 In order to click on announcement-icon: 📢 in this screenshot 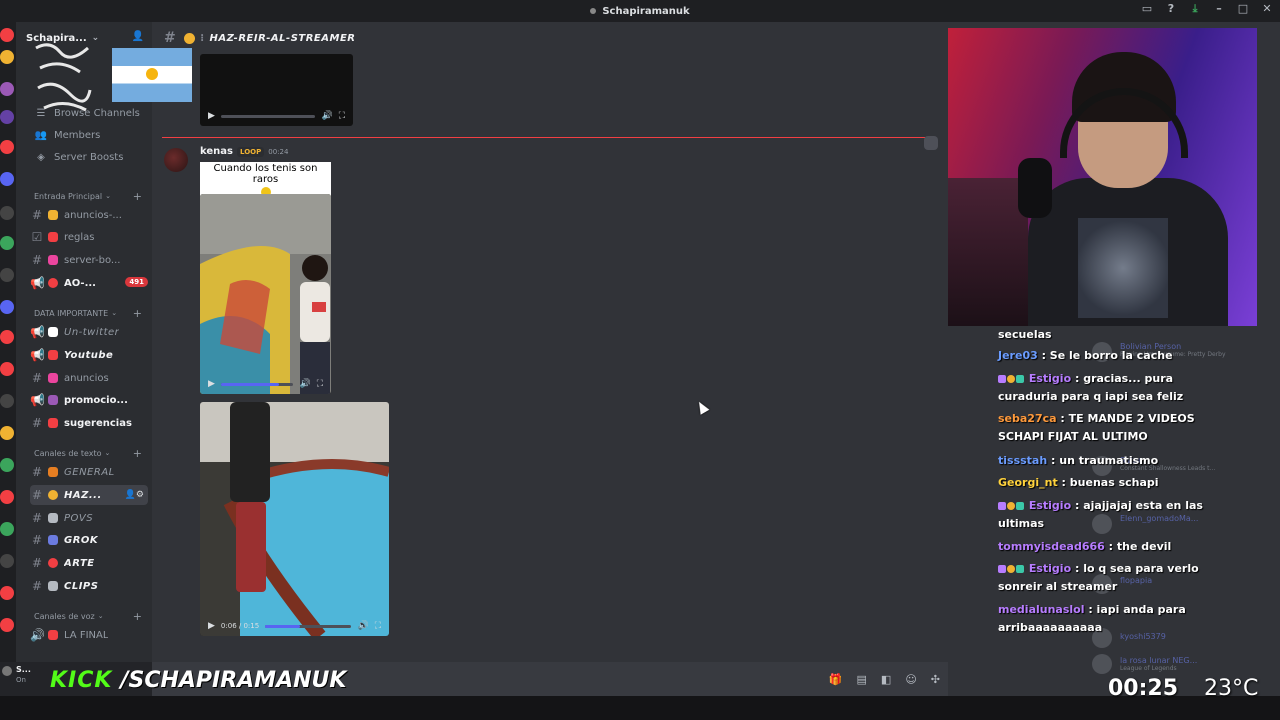, I will do `click(37, 332)`.